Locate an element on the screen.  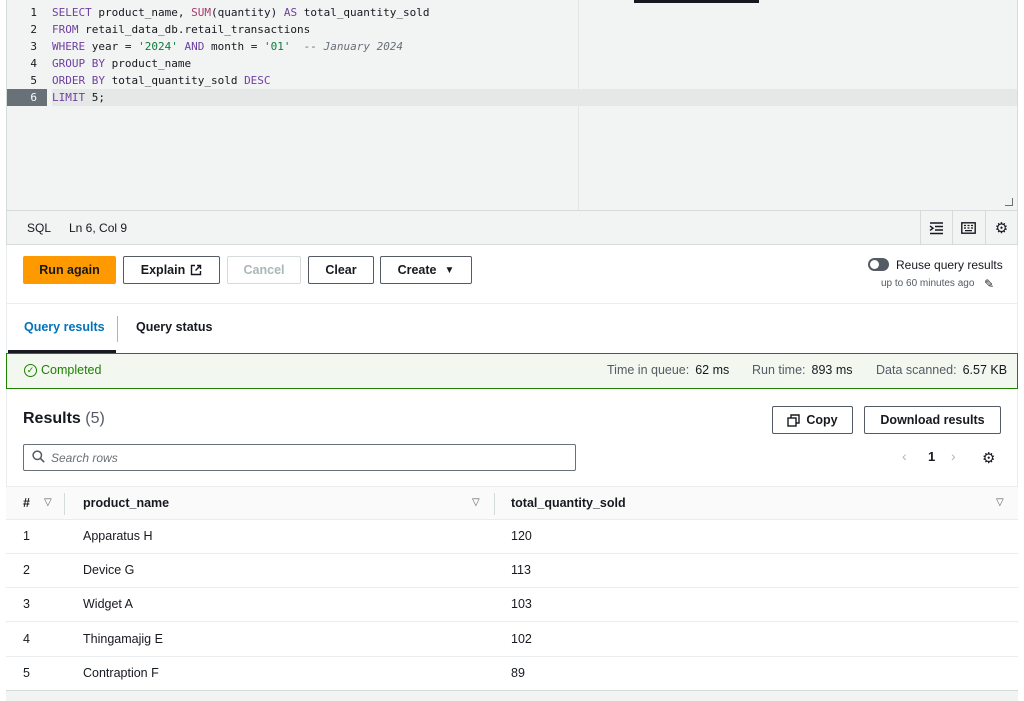
explain-button: Explain is located at coordinates (171, 270).